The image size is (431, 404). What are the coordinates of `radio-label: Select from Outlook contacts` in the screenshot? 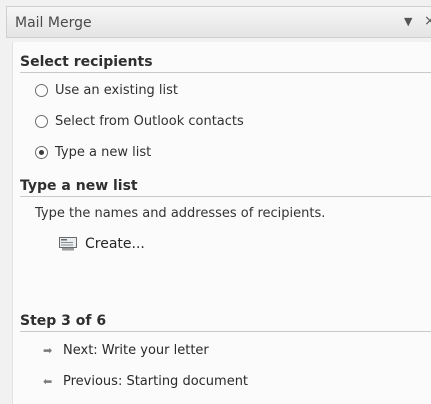 It's located at (149, 121).